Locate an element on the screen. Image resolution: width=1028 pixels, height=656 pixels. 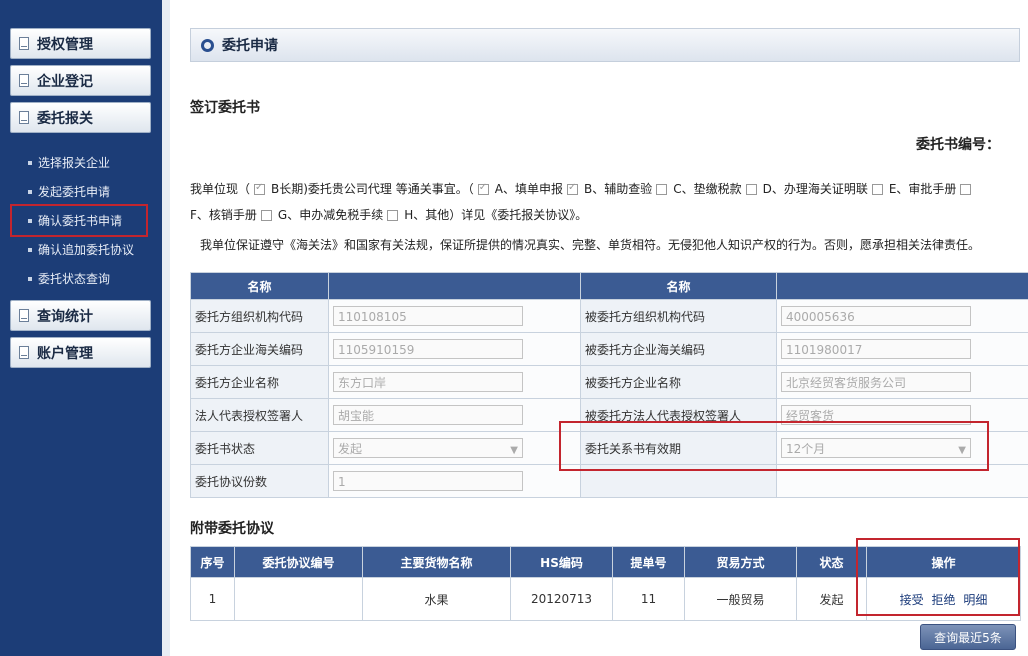
field-cell: 经贸客货 is located at coordinates (902, 415).